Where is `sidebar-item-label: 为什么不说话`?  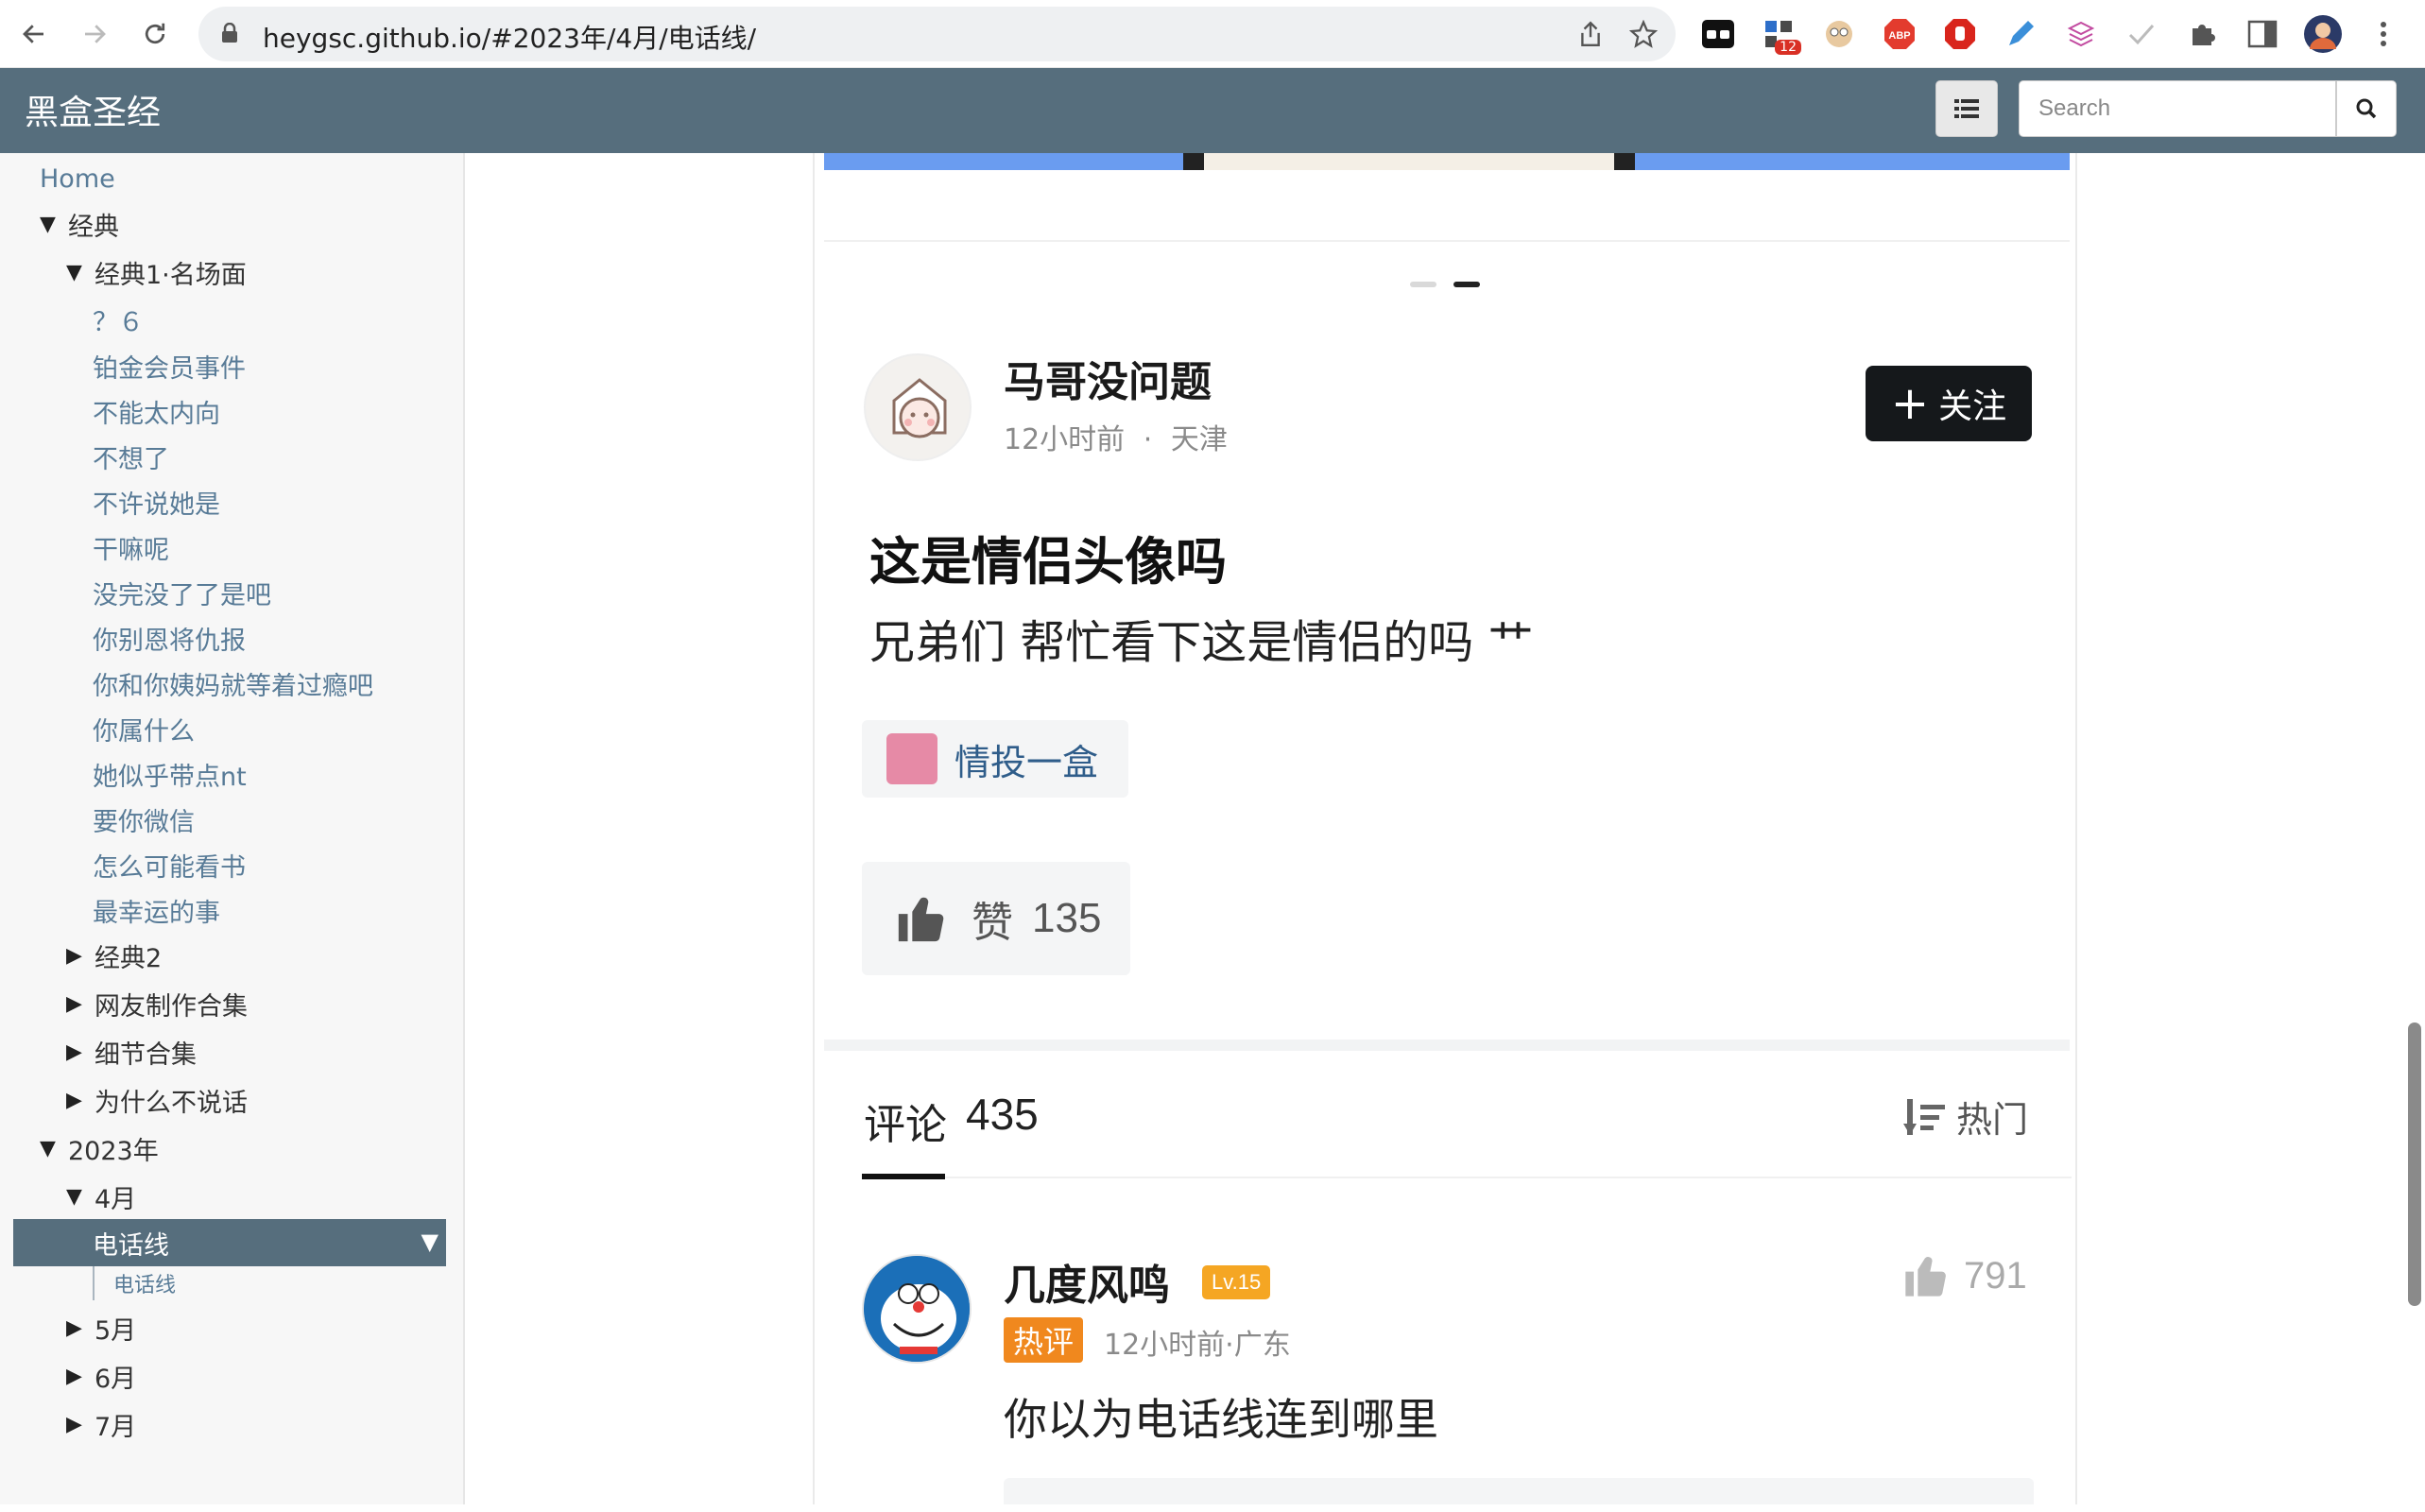
sidebar-item-label: 为什么不说话 is located at coordinates (171, 1103).